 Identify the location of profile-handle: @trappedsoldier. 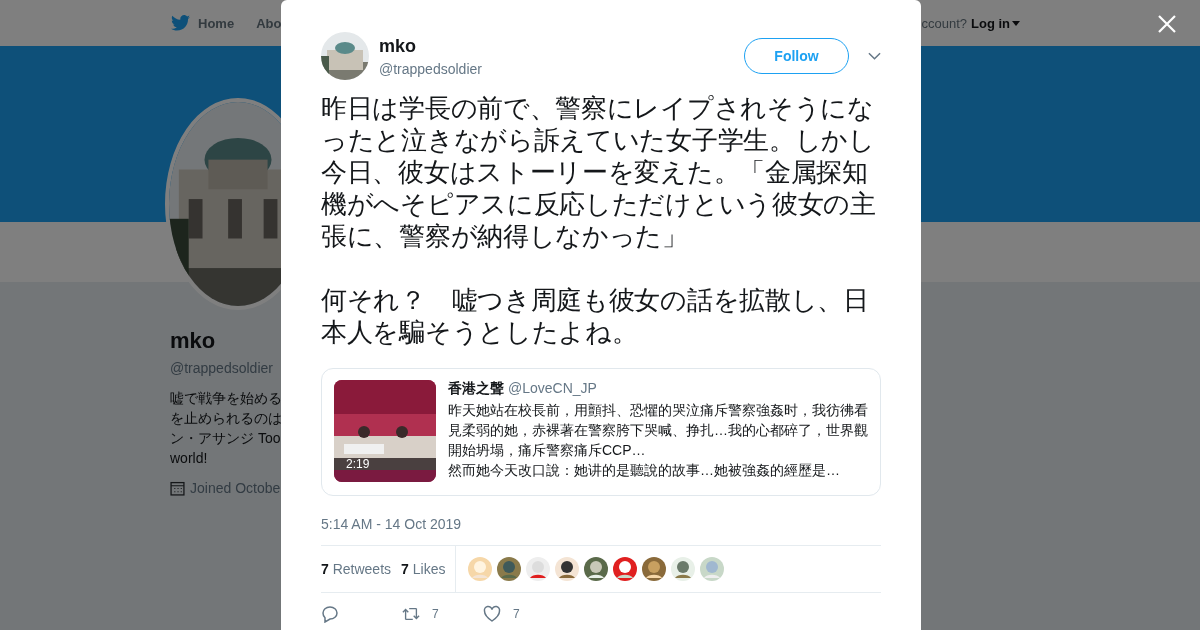
(221, 368).